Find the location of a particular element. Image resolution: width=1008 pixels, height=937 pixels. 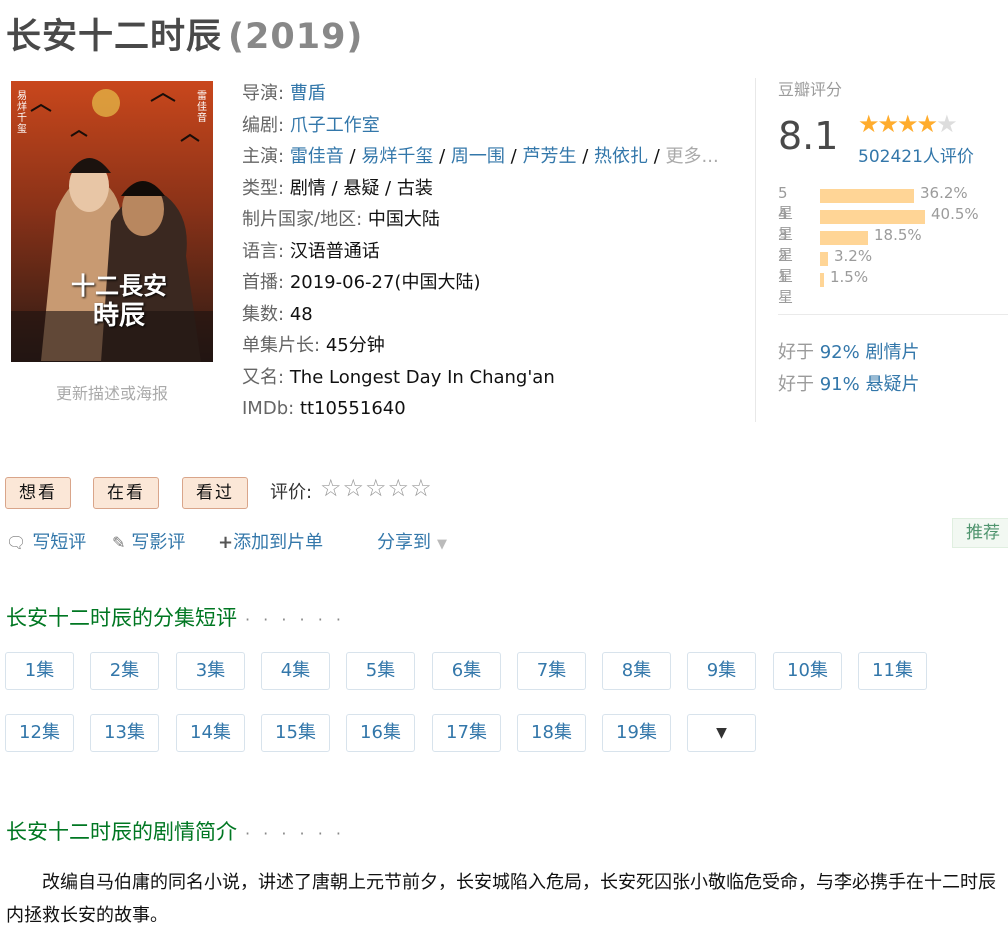

writer-row: 编剧: 爪子工作室 is located at coordinates (311, 125).